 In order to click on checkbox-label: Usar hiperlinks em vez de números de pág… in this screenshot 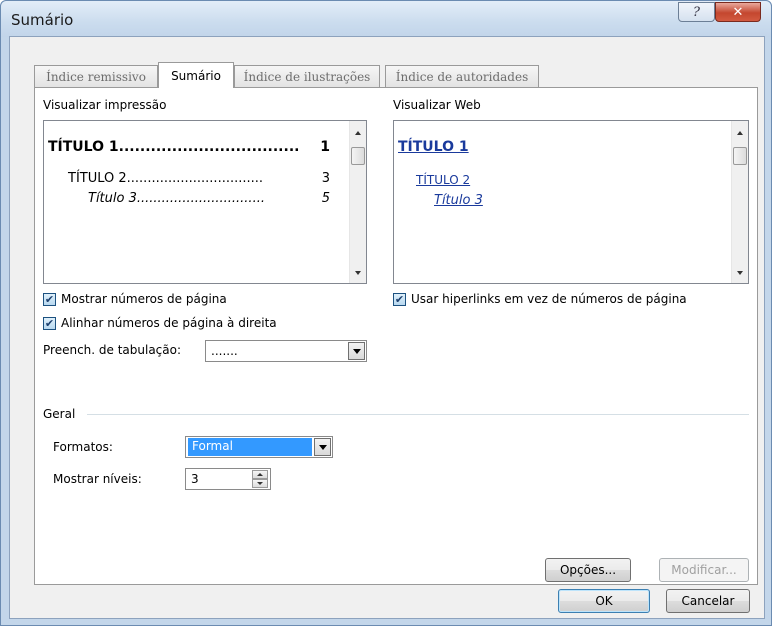, I will do `click(549, 299)`.